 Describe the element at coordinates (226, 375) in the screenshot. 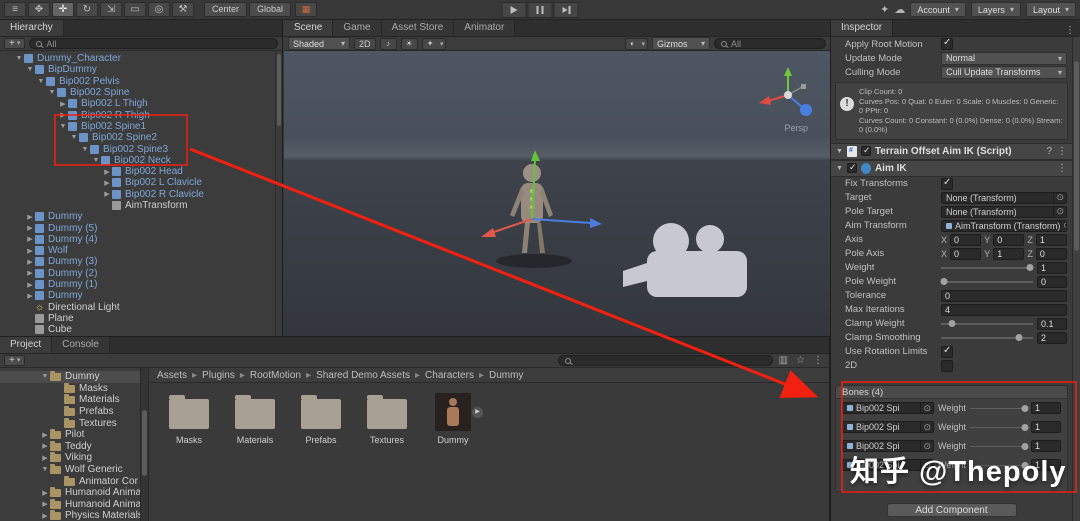

I see `breadcrumb-item: Plugins` at that location.